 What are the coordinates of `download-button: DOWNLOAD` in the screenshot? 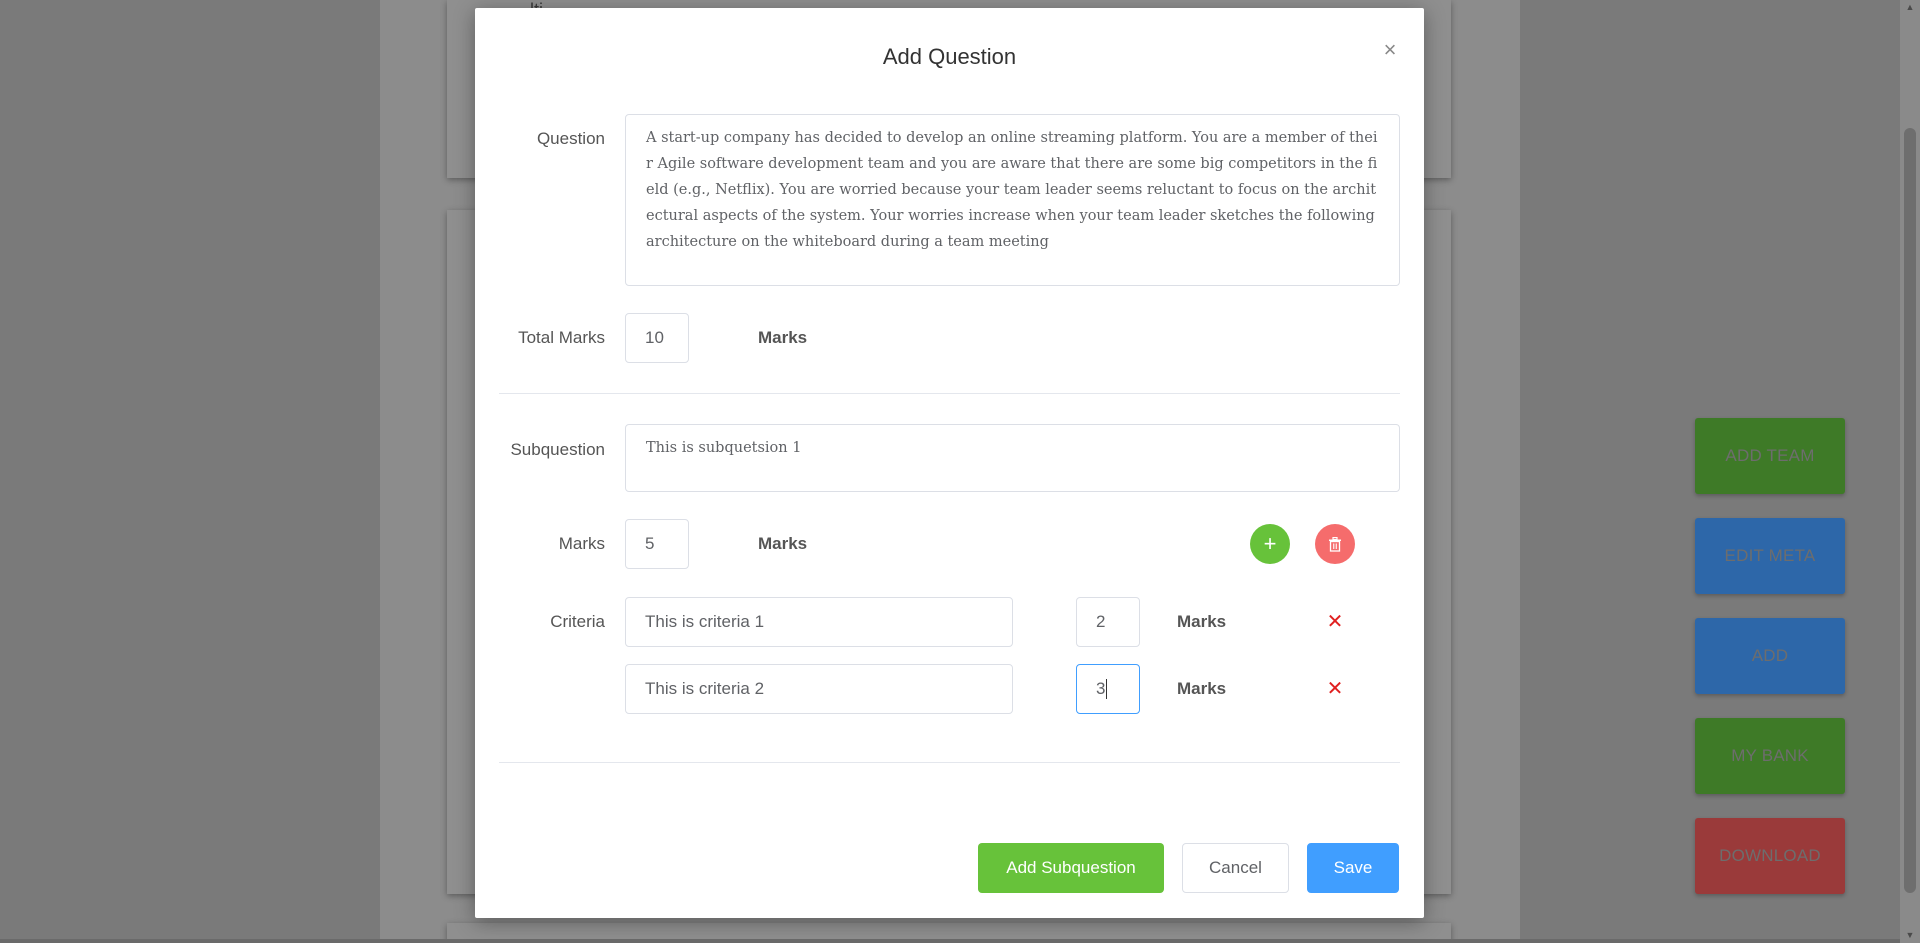 It's located at (1770, 856).